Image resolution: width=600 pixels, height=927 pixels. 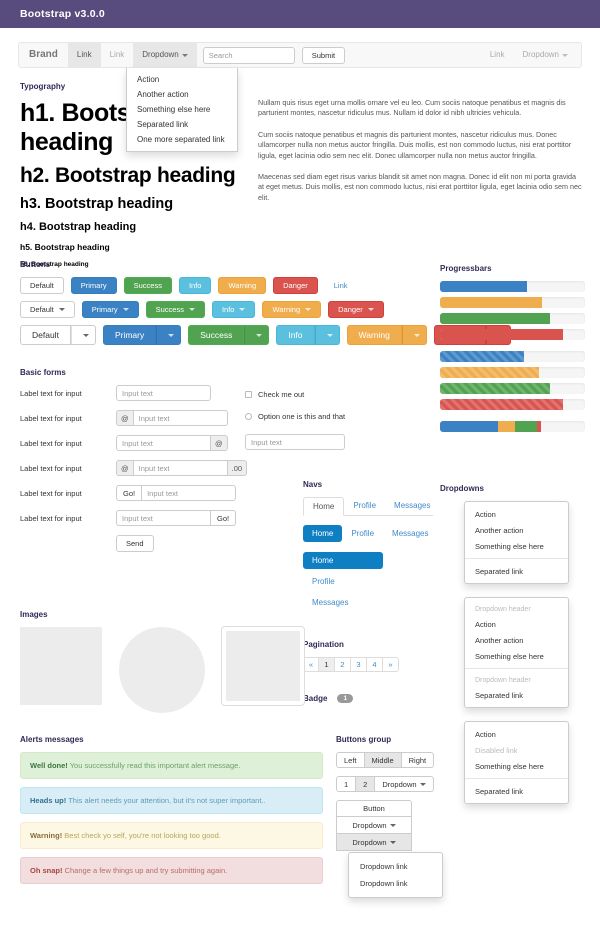 I want to click on tab-messages: Messages, so click(x=412, y=506).